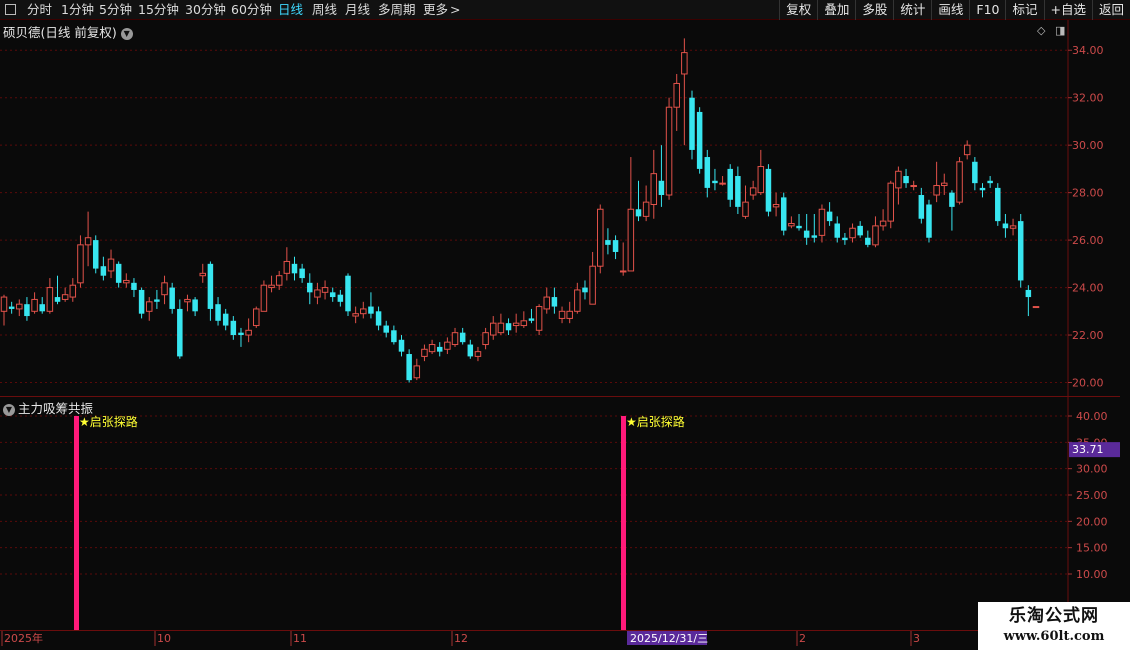 This screenshot has width=1130, height=650. What do you see at coordinates (9, 409) in the screenshot?
I see `chevron-down-icon: ▼` at bounding box center [9, 409].